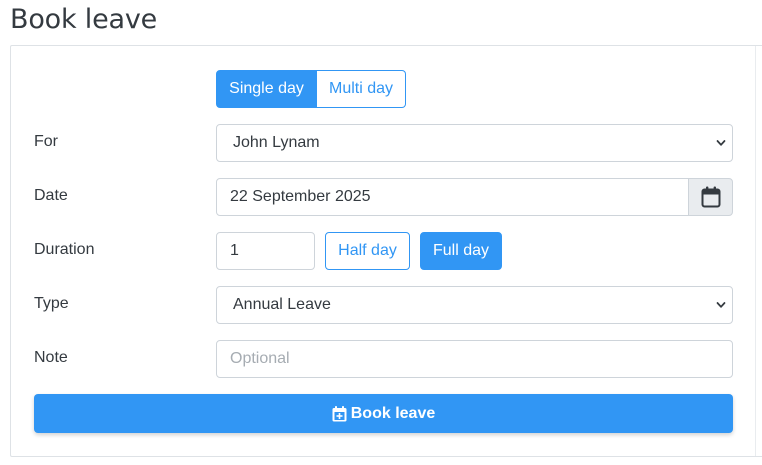  I want to click on type-select-value: Annual Leave, so click(282, 304).